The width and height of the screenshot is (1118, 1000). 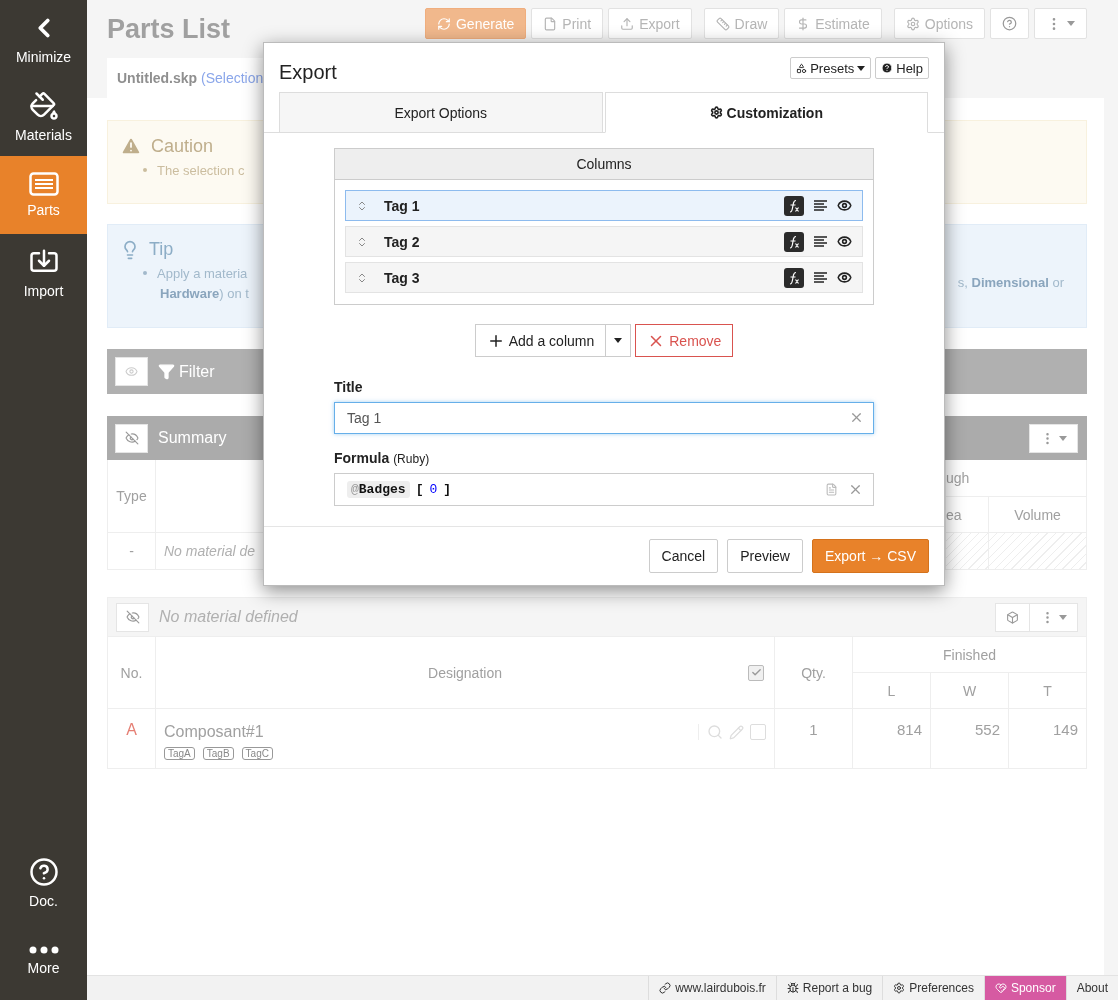 I want to click on tip-title: Tip, so click(x=161, y=249).